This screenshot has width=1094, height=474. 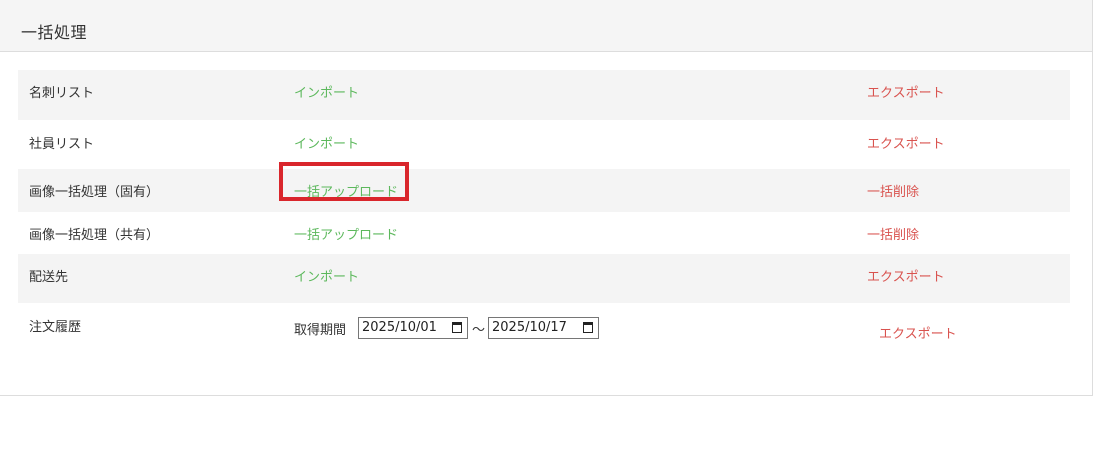 I want to click on row-label: 注文履歴, so click(x=55, y=327).